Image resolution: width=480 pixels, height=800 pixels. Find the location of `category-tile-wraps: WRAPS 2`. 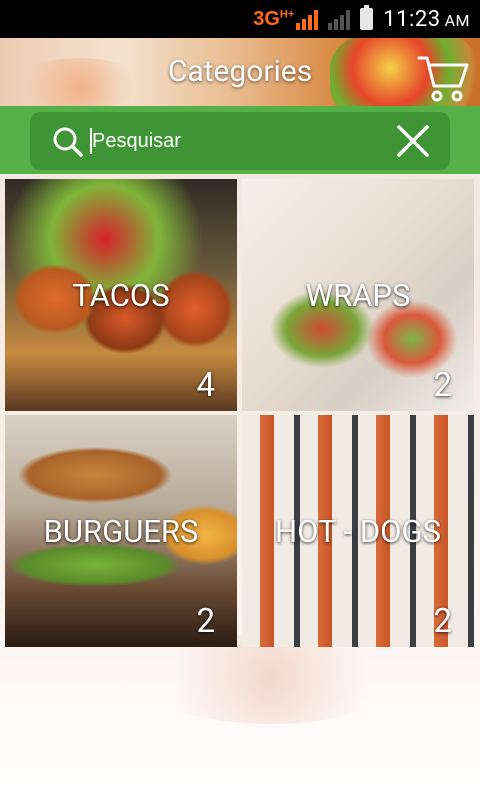

category-tile-wraps: WRAPS 2 is located at coordinates (358, 295).